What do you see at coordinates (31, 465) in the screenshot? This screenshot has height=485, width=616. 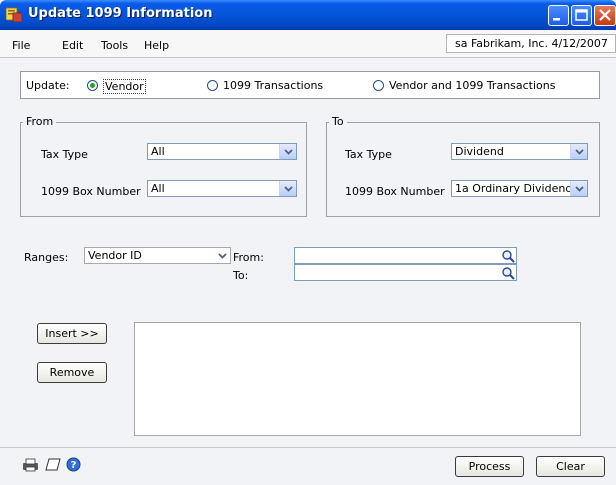 I see `printer-icon` at bounding box center [31, 465].